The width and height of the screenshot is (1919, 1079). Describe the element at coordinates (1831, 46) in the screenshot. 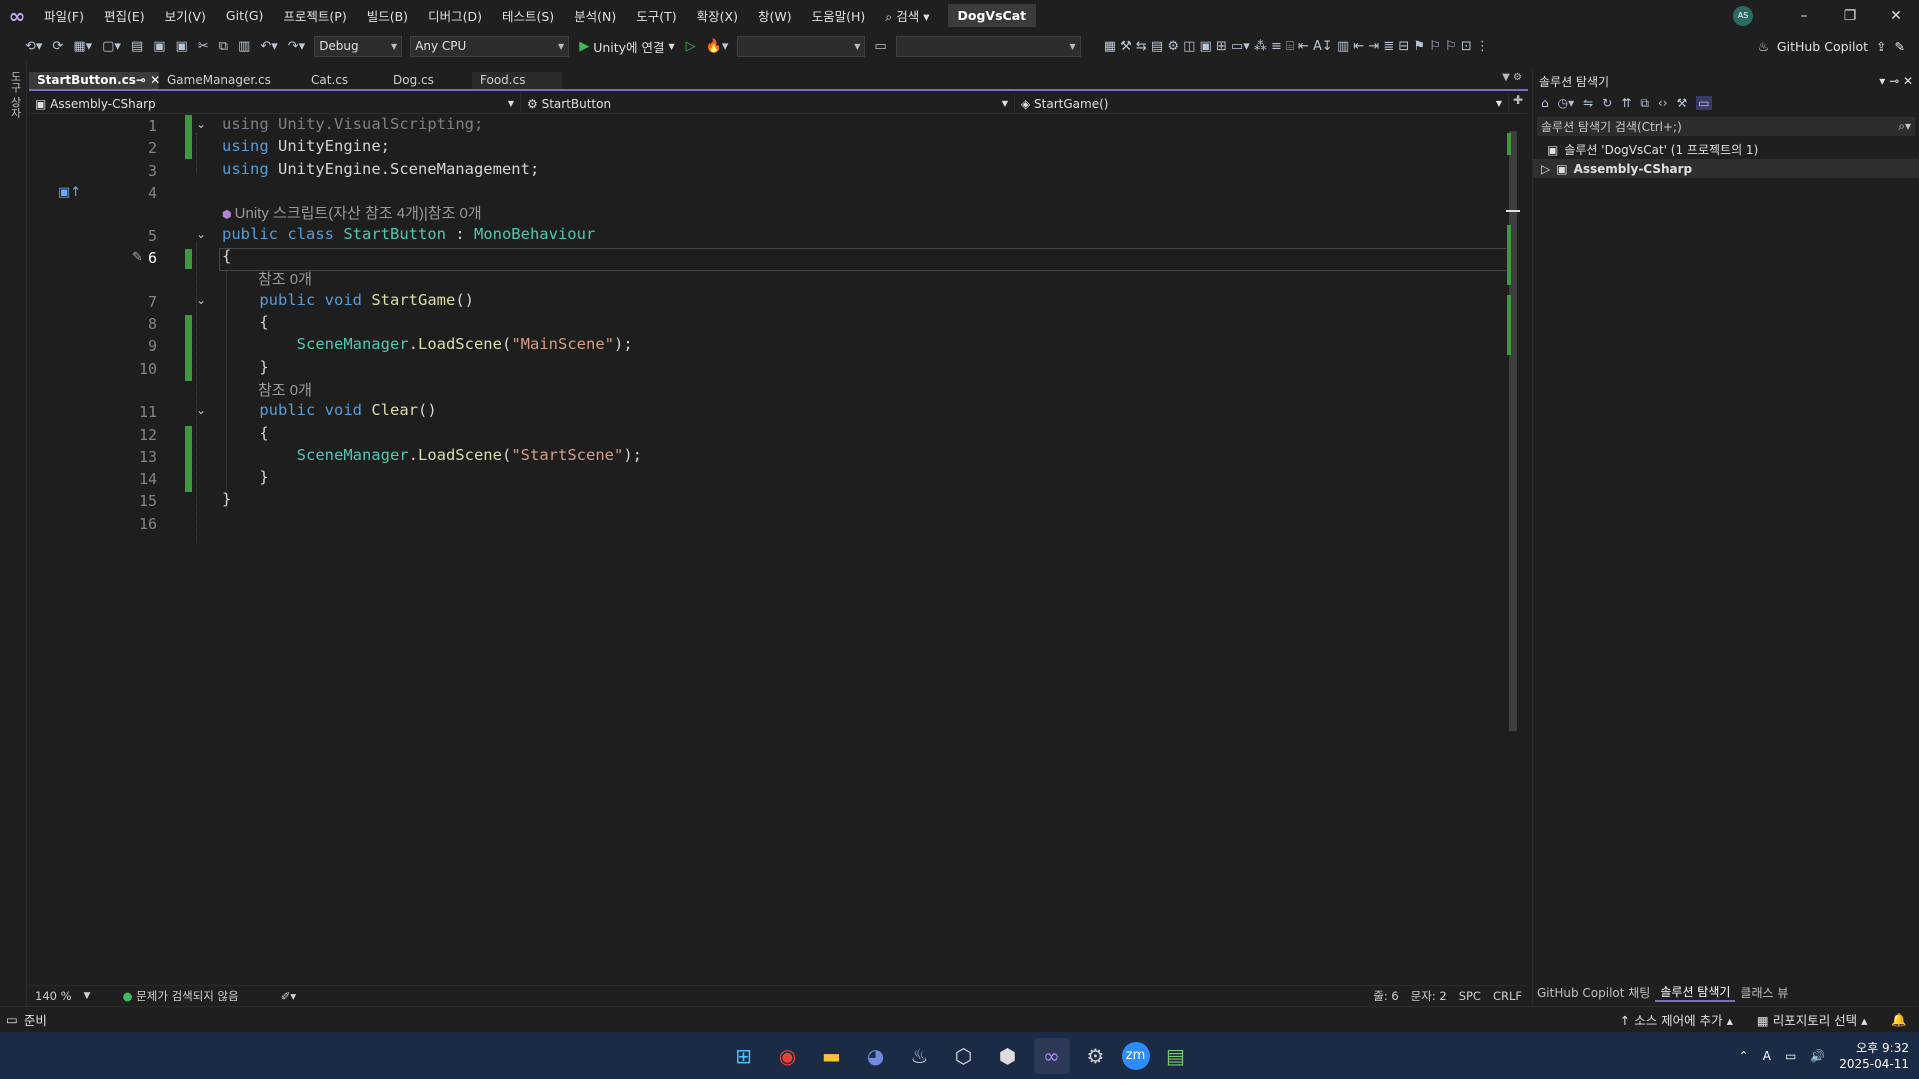

I see `copilot-button: ♨ GitHub Copilot ⇪ ✎` at that location.